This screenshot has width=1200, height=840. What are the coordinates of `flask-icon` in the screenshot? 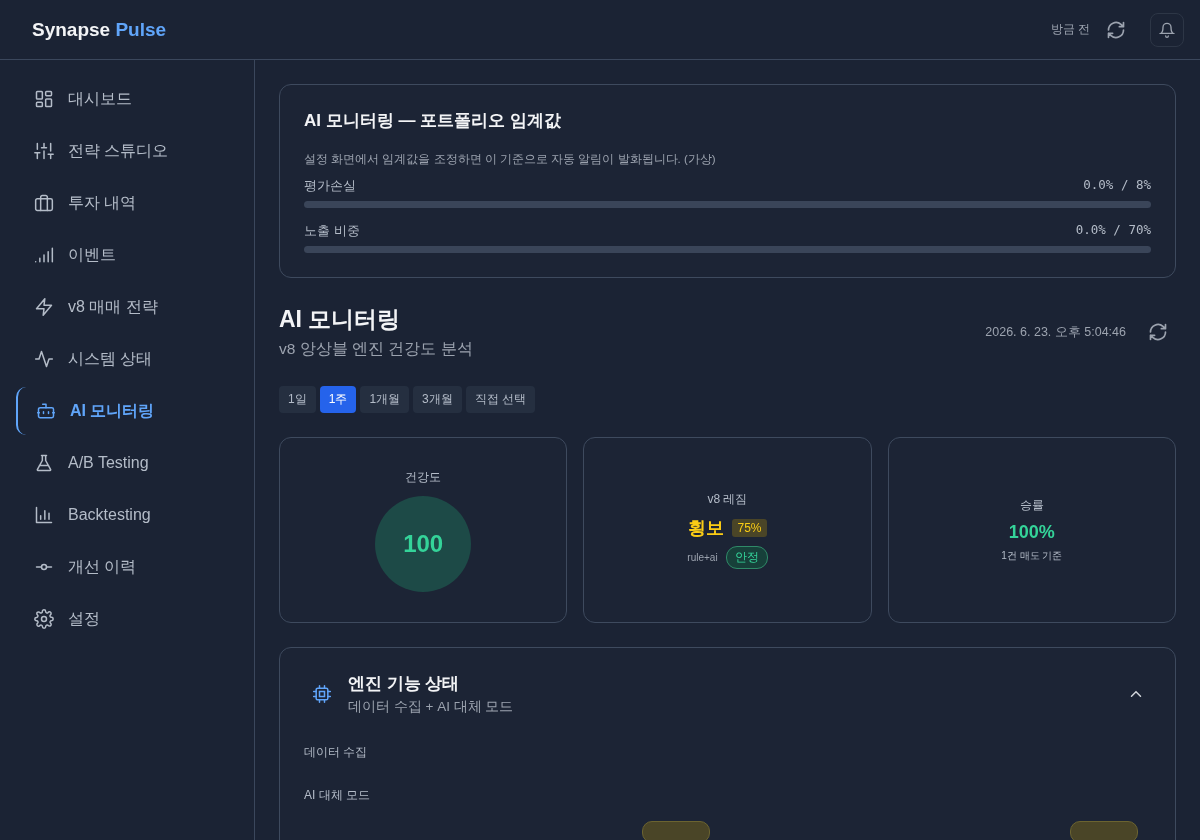 It's located at (44, 463).